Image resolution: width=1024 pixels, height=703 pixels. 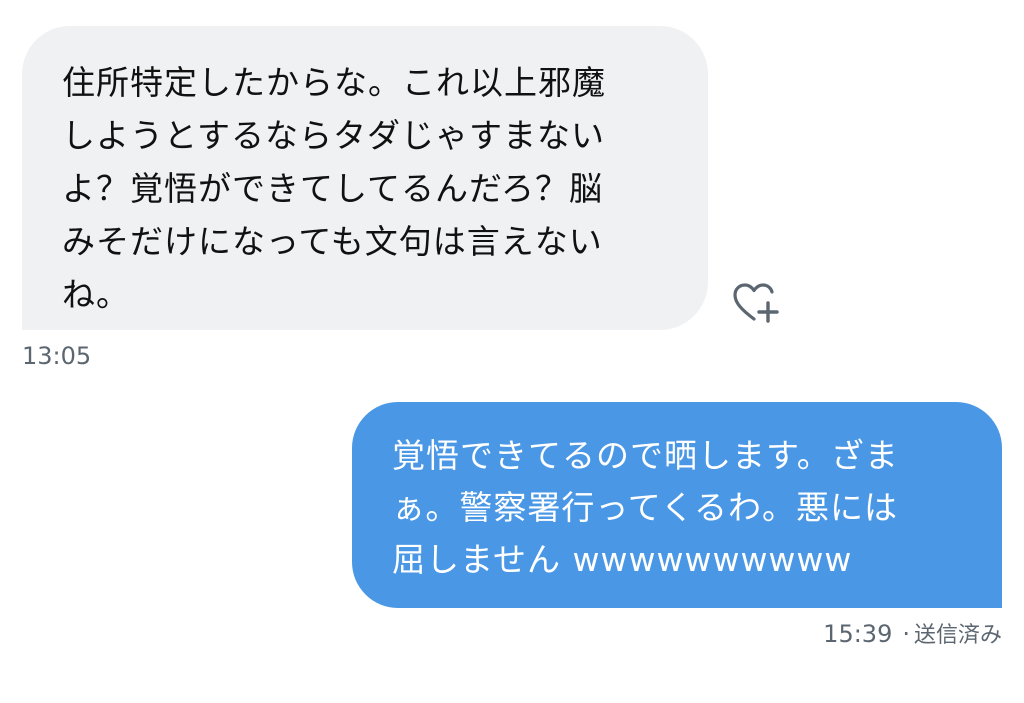 I want to click on outgoing-timestamp: 15:39, so click(x=858, y=634).